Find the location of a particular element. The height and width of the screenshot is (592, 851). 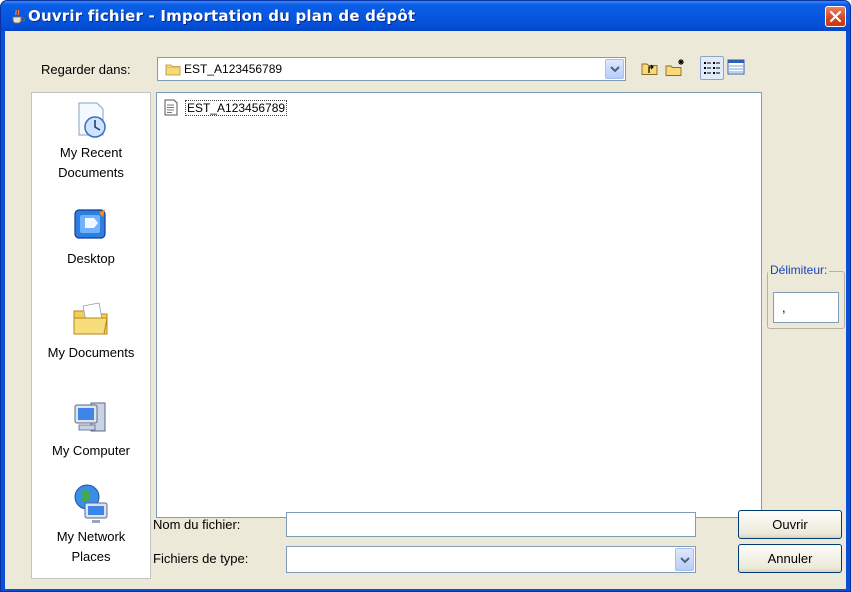

close-button is located at coordinates (835, 16).